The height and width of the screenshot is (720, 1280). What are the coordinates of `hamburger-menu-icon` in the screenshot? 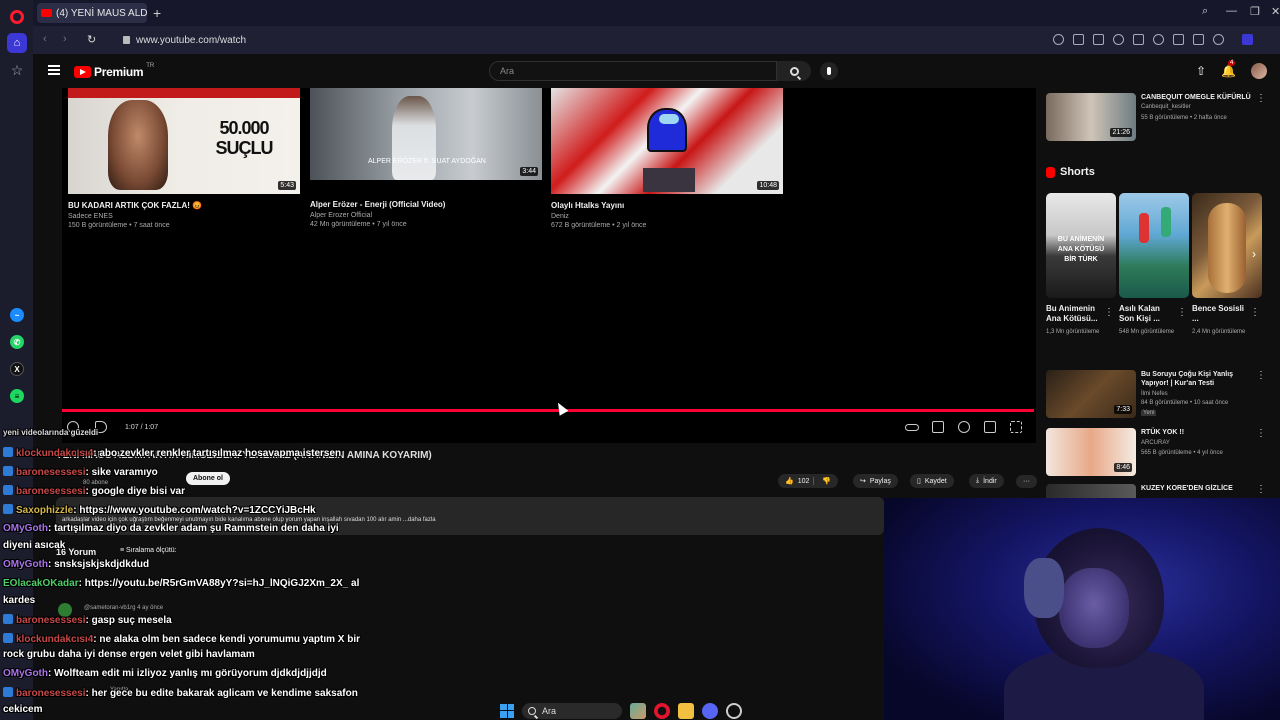 It's located at (54, 70).